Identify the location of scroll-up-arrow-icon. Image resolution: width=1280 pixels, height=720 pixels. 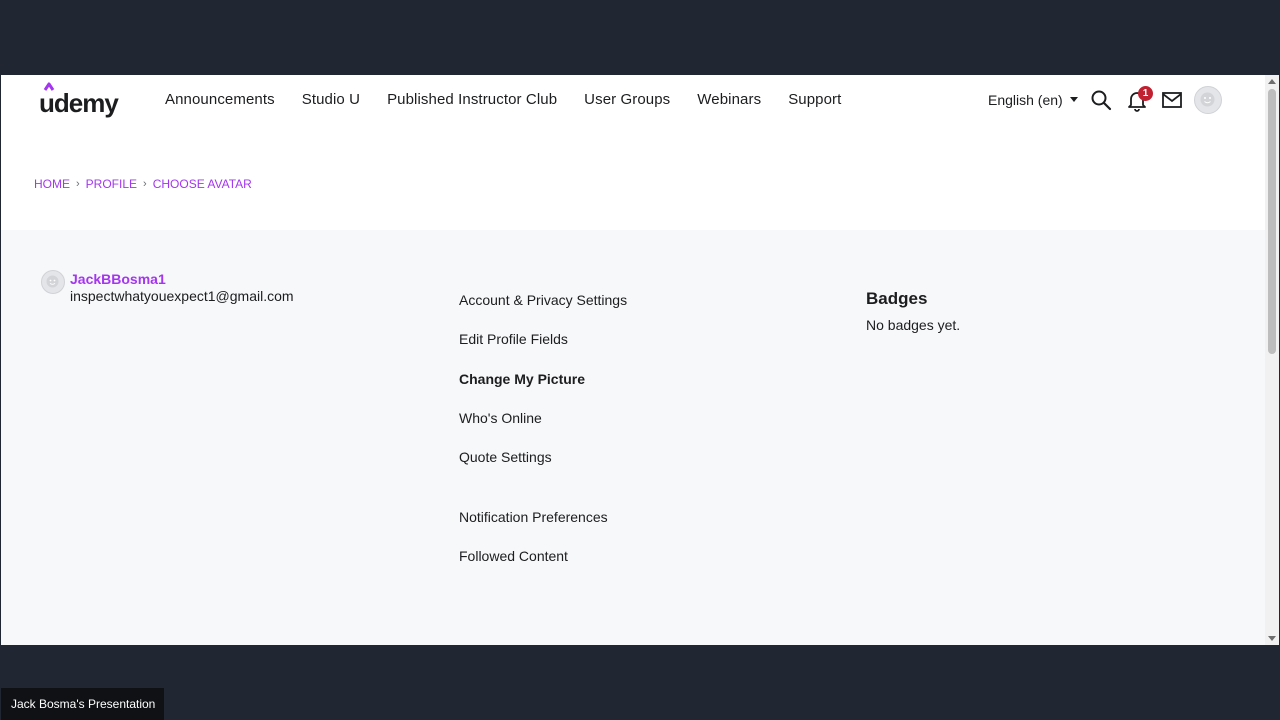
(1272, 81).